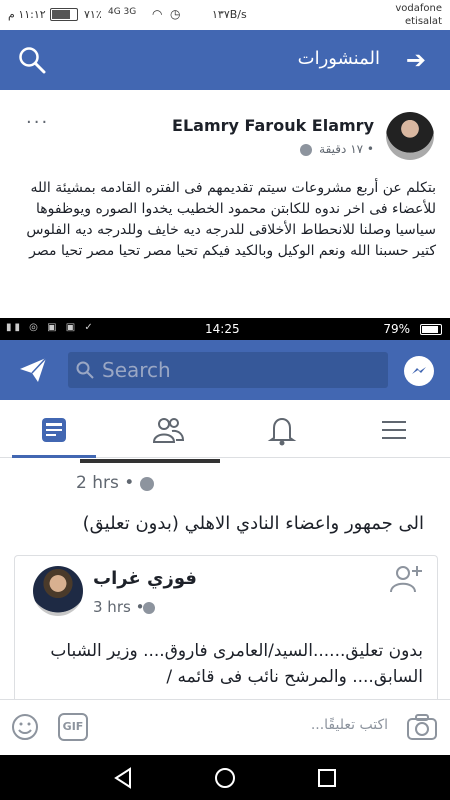  I want to click on system-nav-bar, so click(225, 777).